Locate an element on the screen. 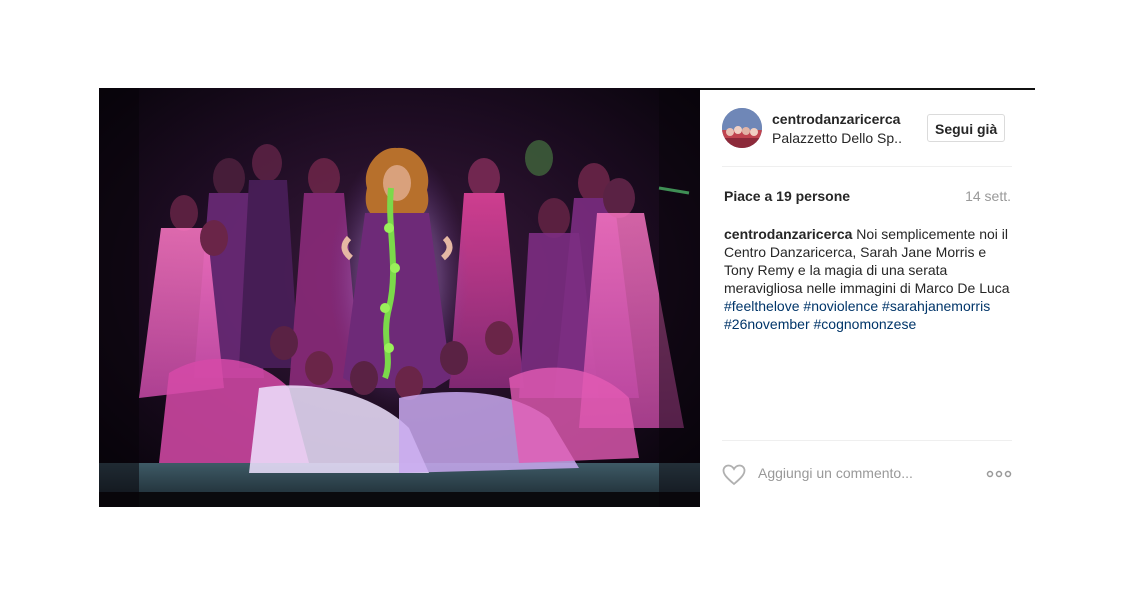 The width and height of the screenshot is (1135, 595). header-divider is located at coordinates (867, 166).